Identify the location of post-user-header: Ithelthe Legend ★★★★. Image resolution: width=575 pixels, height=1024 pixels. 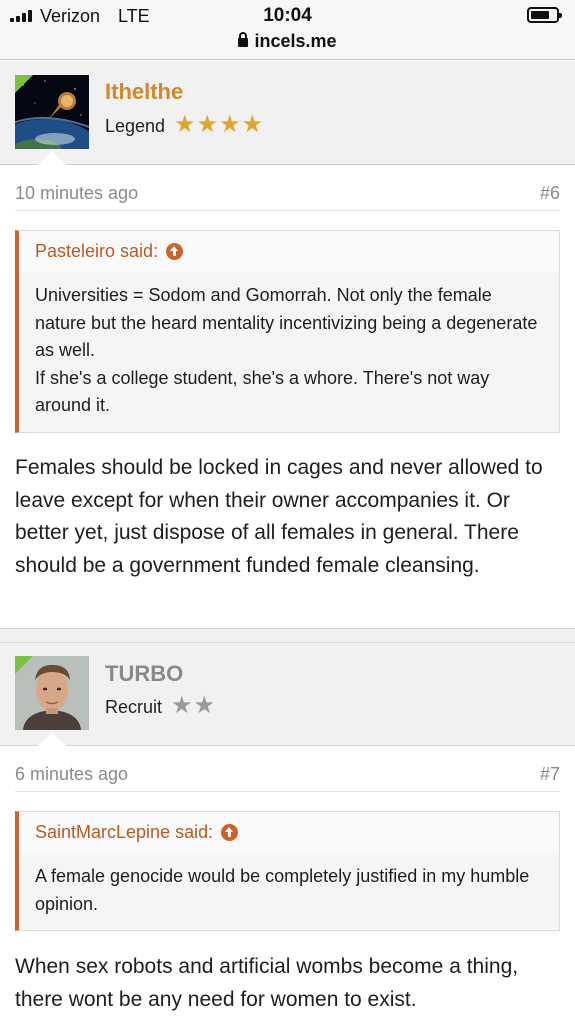
(287, 113).